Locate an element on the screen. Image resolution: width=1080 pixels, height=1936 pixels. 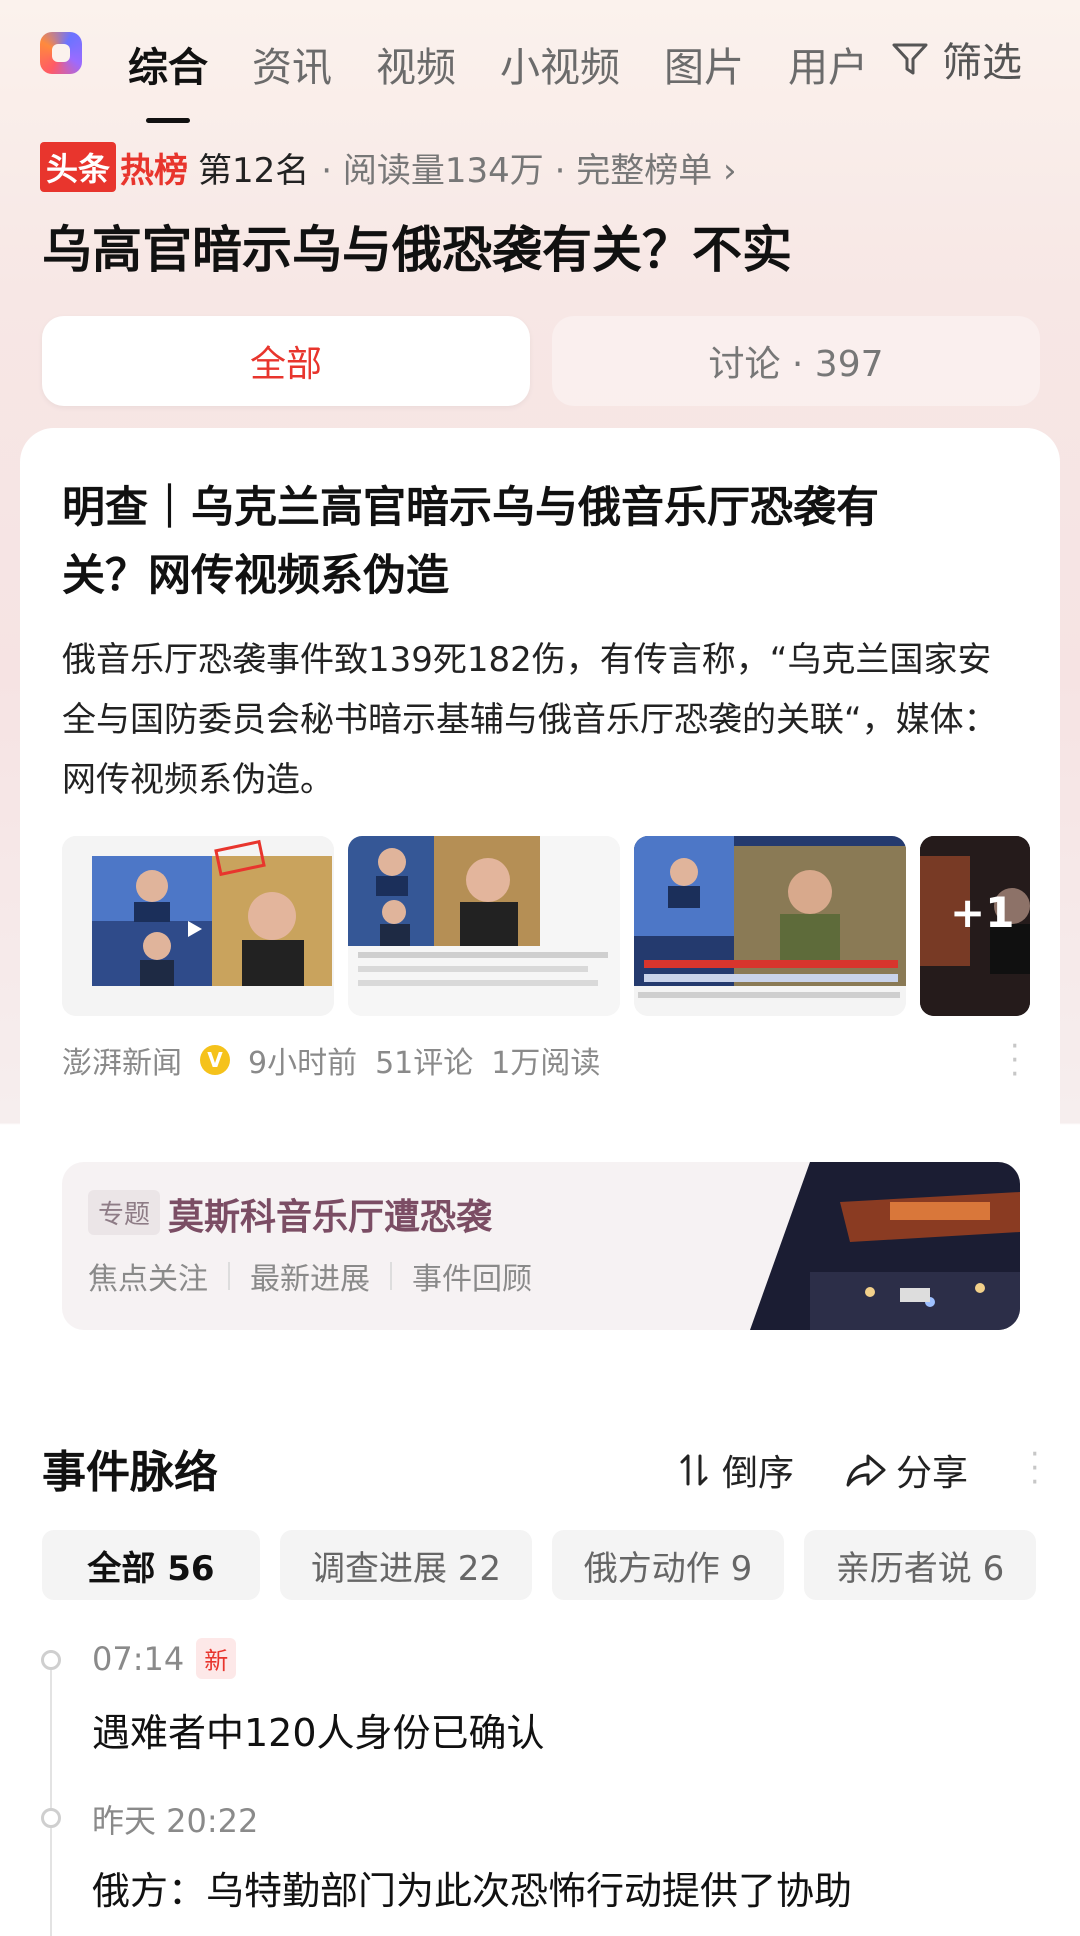
page-title: 乌高官暗示乌与俄恐袭有关？不实 is located at coordinates (417, 250).